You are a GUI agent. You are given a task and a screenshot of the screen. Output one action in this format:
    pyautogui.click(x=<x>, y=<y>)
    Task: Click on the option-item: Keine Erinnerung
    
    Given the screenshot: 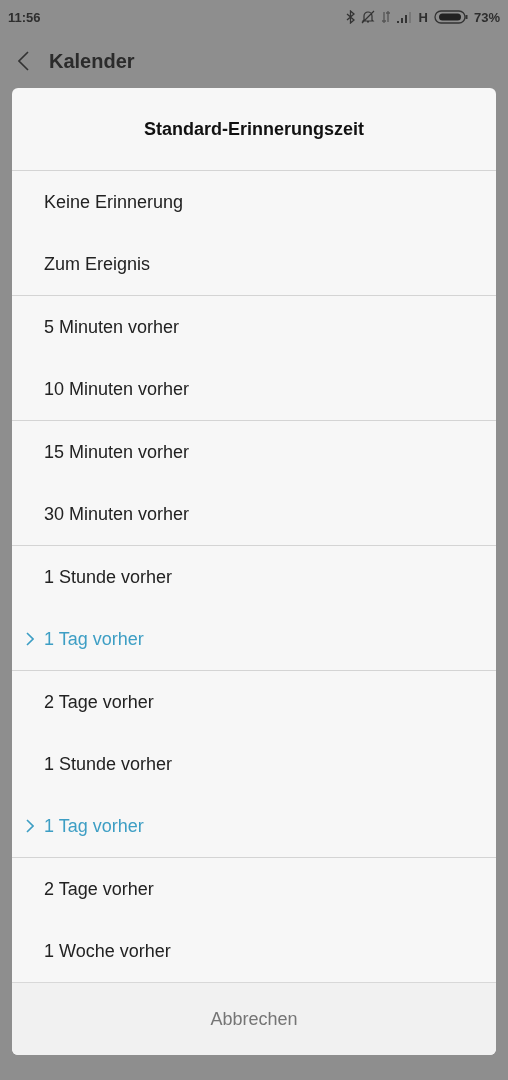 What is the action you would take?
    pyautogui.click(x=254, y=202)
    